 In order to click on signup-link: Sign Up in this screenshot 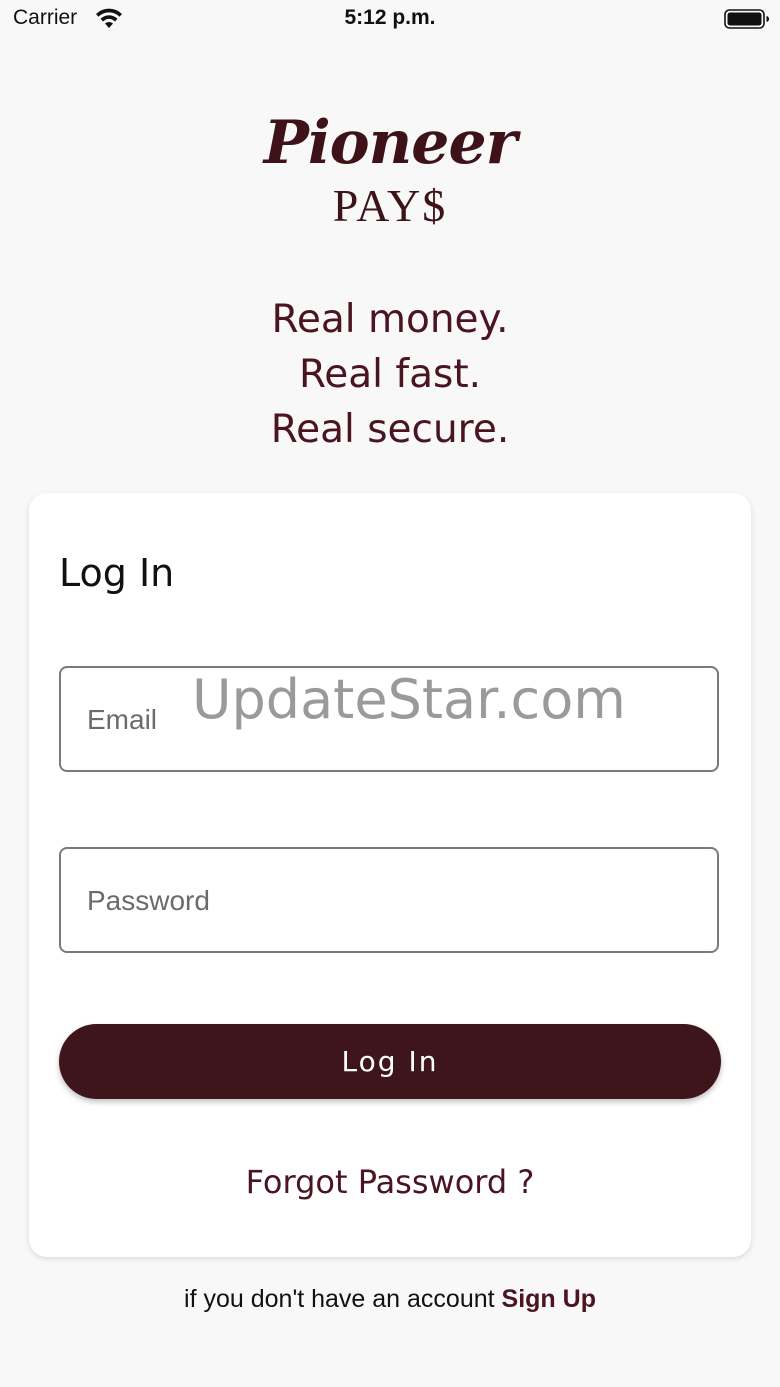, I will do `click(549, 1299)`.